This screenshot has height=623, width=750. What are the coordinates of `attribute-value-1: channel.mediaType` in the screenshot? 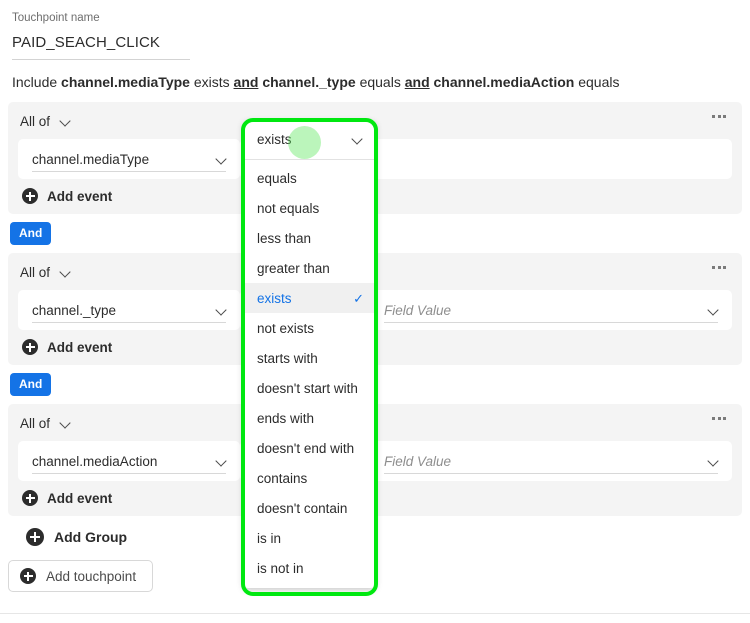 It's located at (91, 159).